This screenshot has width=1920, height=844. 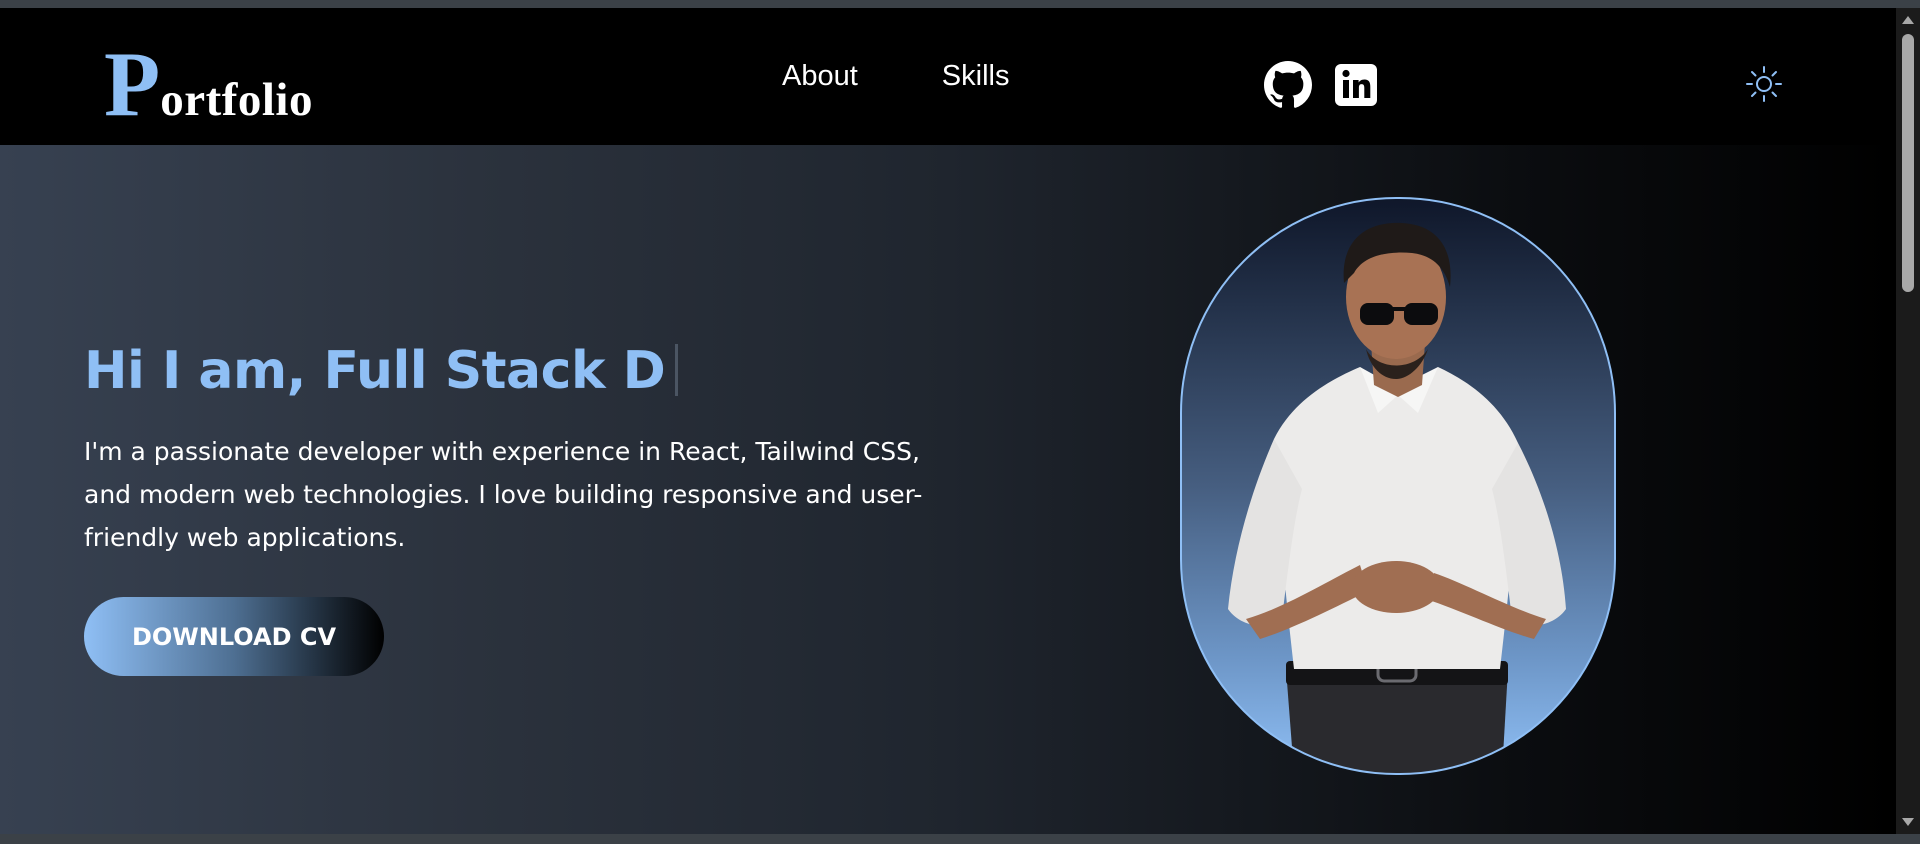 What do you see at coordinates (820, 76) in the screenshot?
I see `nav-link-about: About` at bounding box center [820, 76].